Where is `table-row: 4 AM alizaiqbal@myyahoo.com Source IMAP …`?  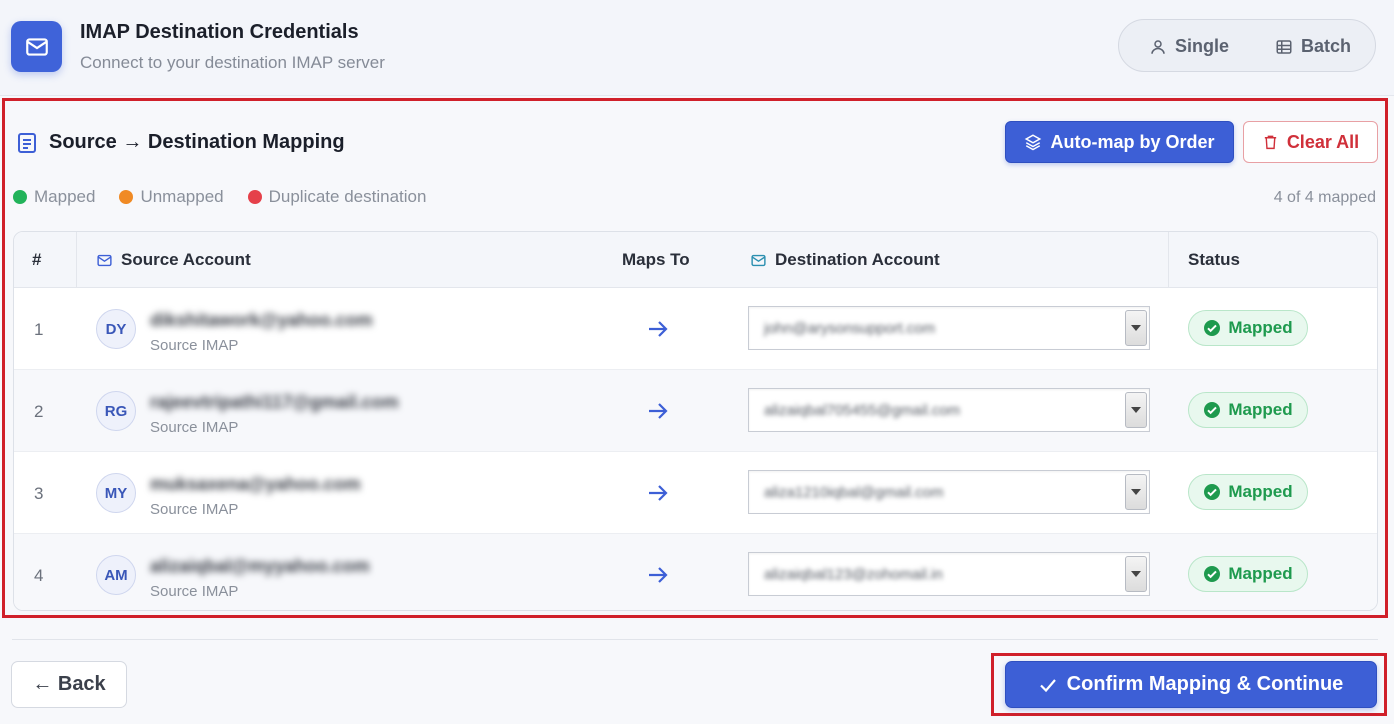 table-row: 4 AM alizaiqbal@myyahoo.com Source IMAP … is located at coordinates (695, 572).